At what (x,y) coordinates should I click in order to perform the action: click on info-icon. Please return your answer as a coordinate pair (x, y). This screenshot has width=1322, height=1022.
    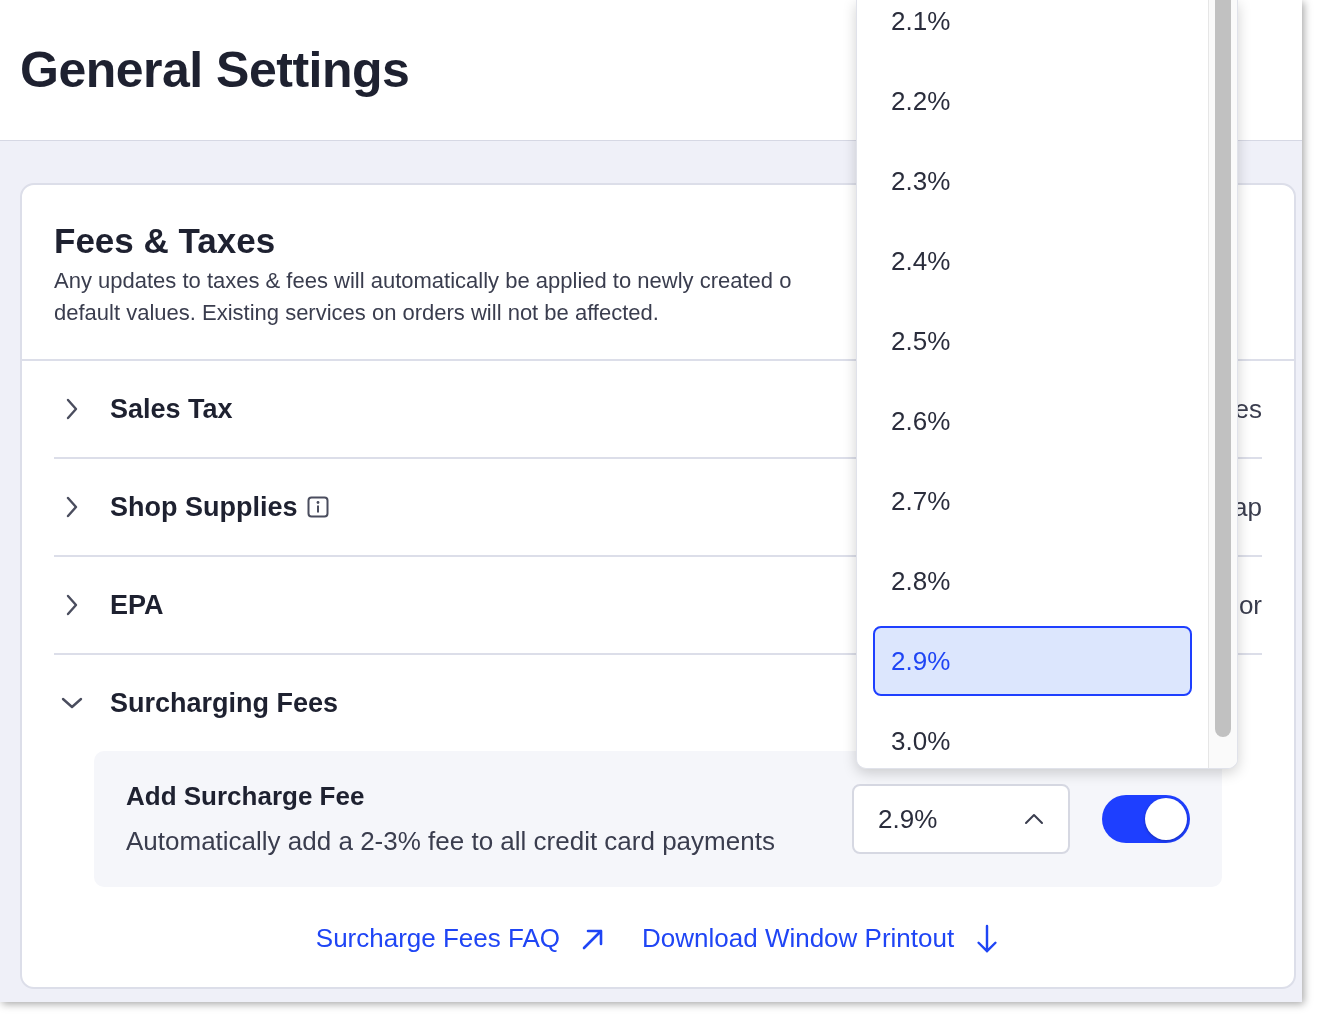
    Looking at the image, I should click on (317, 507).